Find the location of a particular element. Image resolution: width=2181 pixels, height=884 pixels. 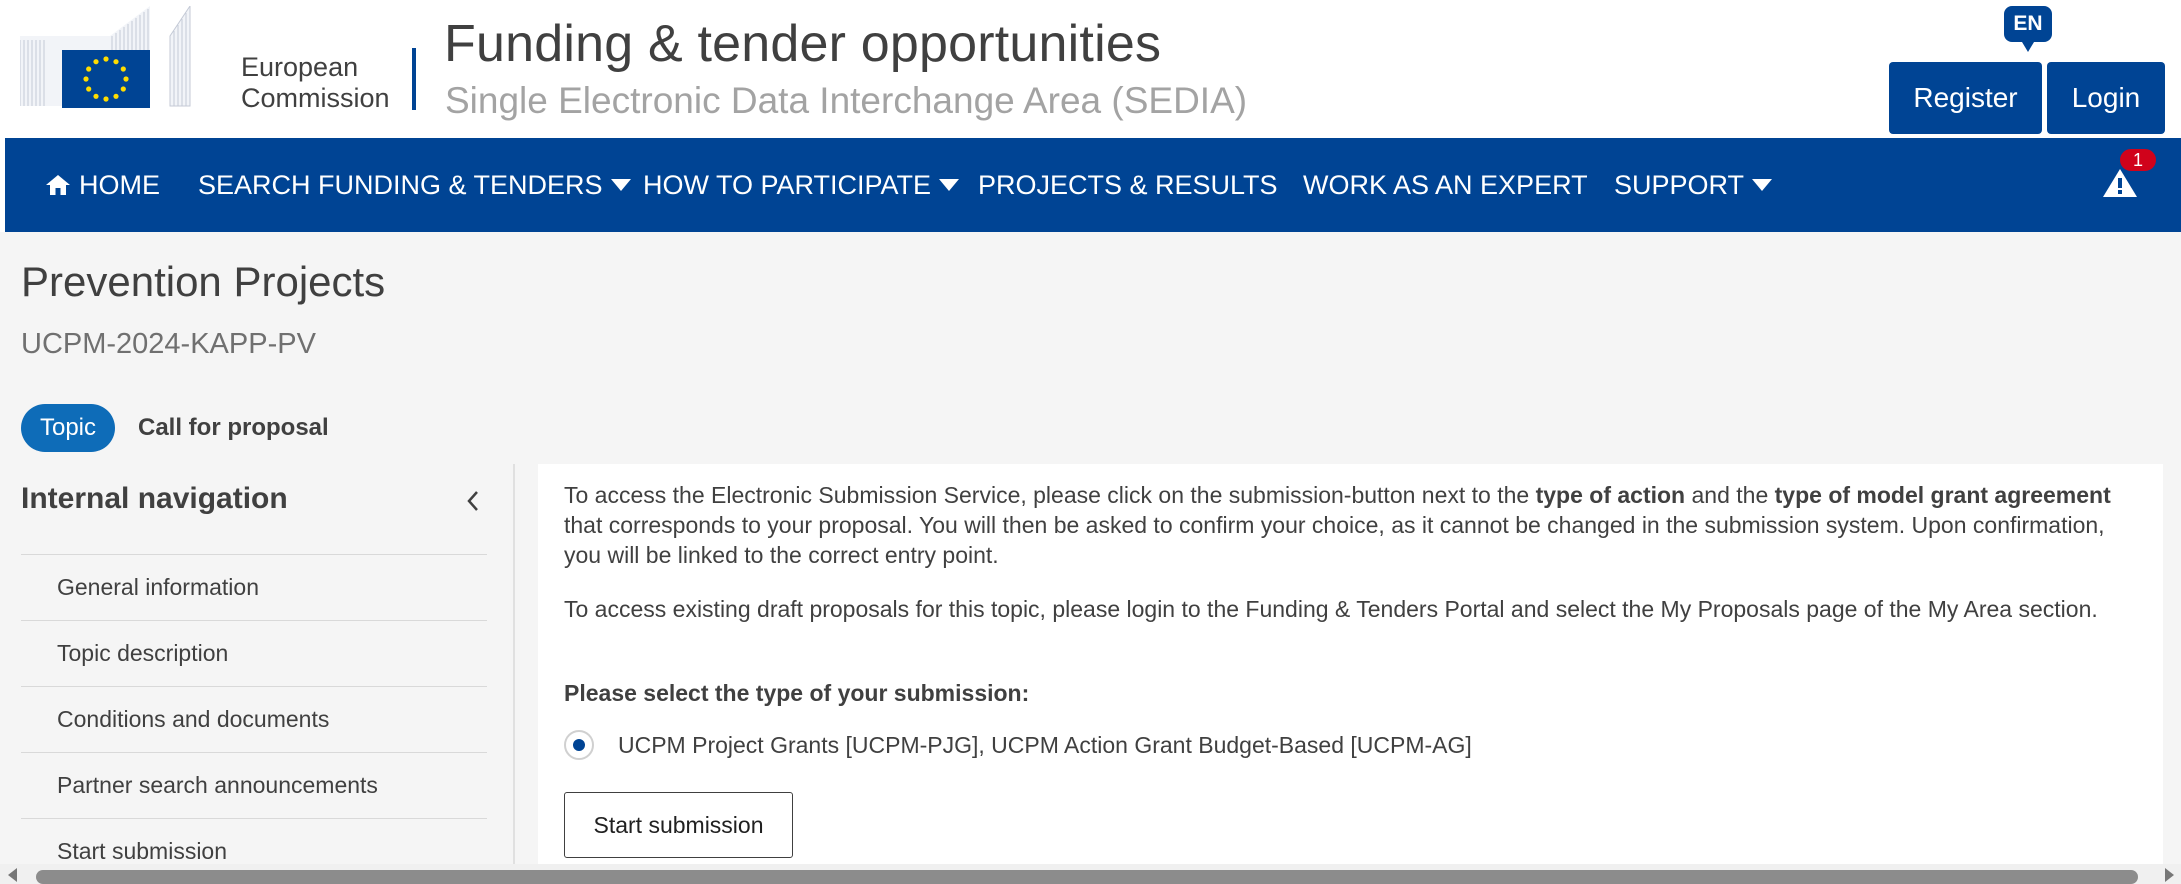

scrollbar-thumb is located at coordinates (1087, 877).